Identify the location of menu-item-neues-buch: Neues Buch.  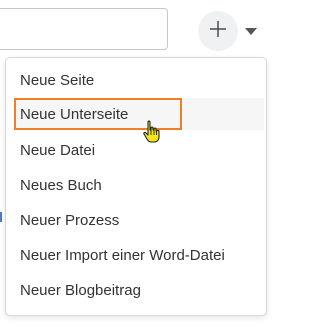
(139, 185).